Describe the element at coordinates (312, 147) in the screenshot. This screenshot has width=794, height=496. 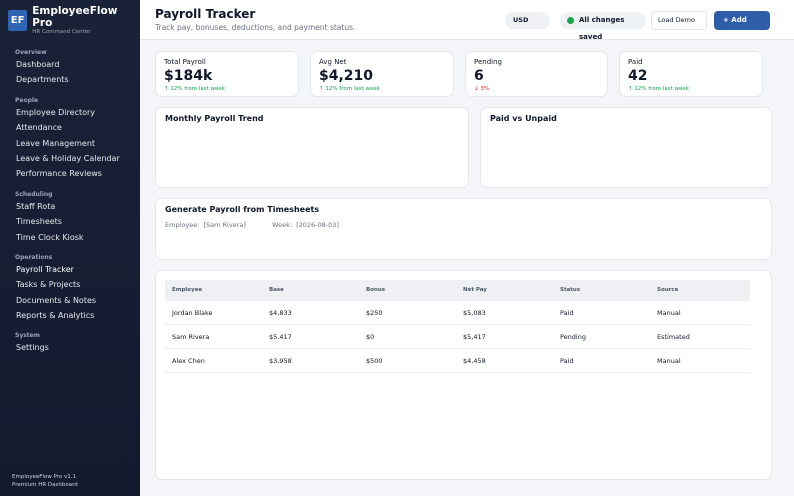
I see `monthly-payroll-trend-card: Monthly Payroll Trend` at that location.